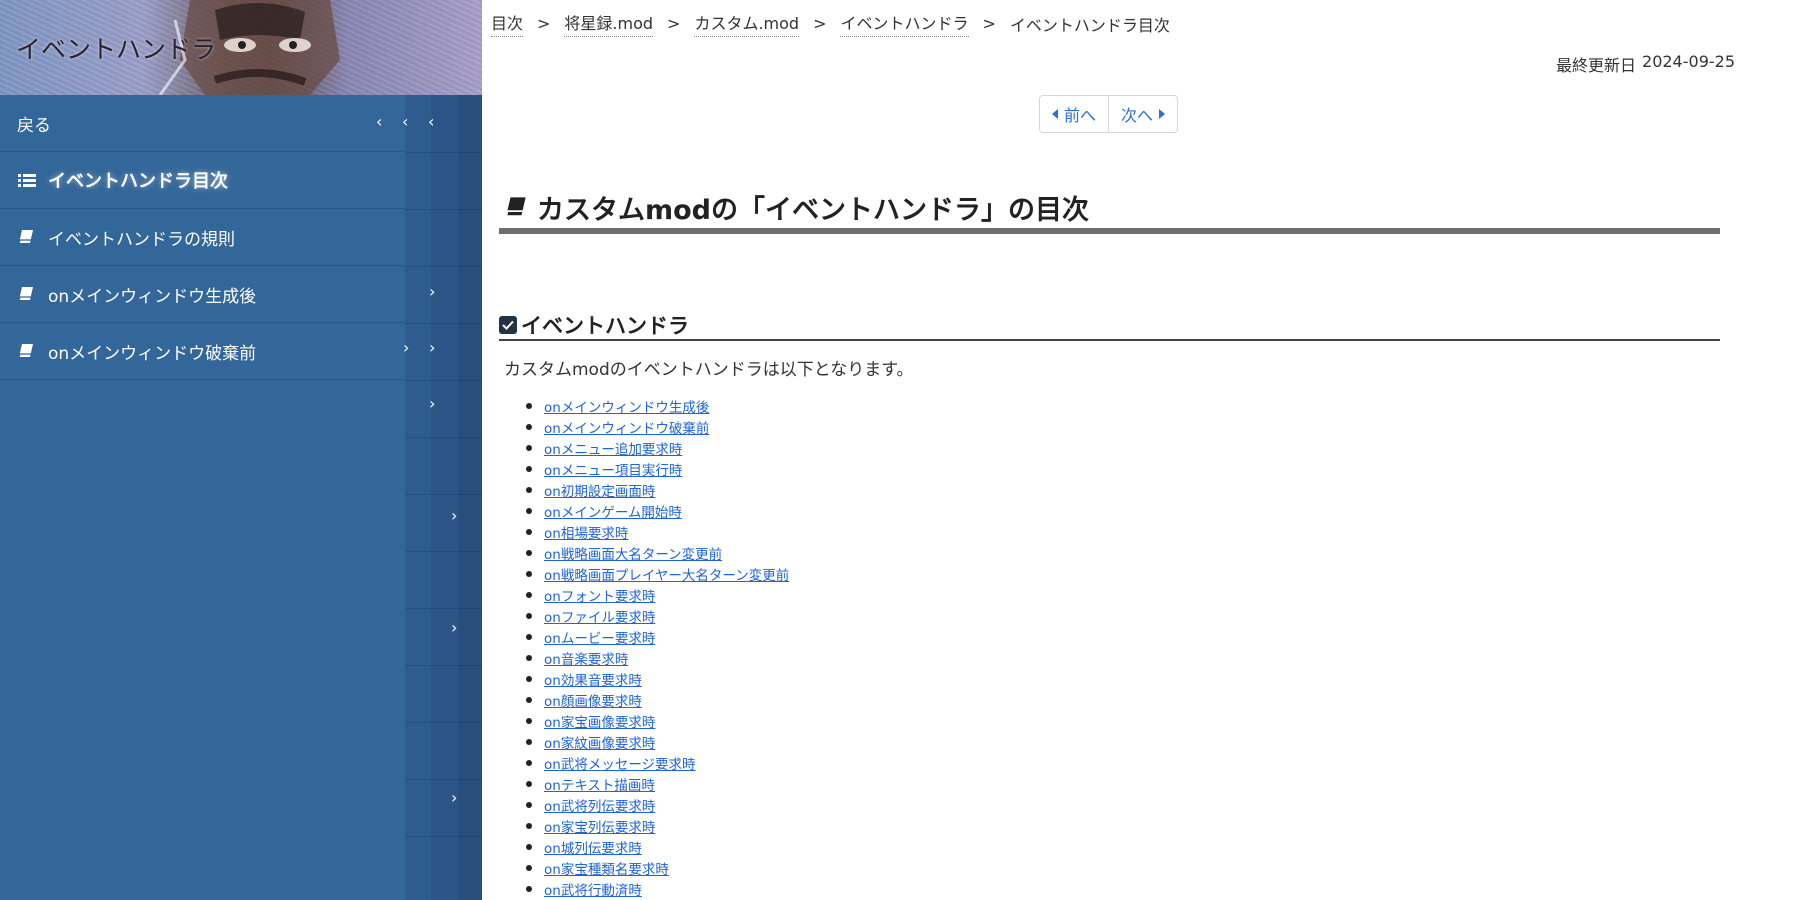  I want to click on handler-link: on戦略画面大名ターン変更前, so click(633, 553).